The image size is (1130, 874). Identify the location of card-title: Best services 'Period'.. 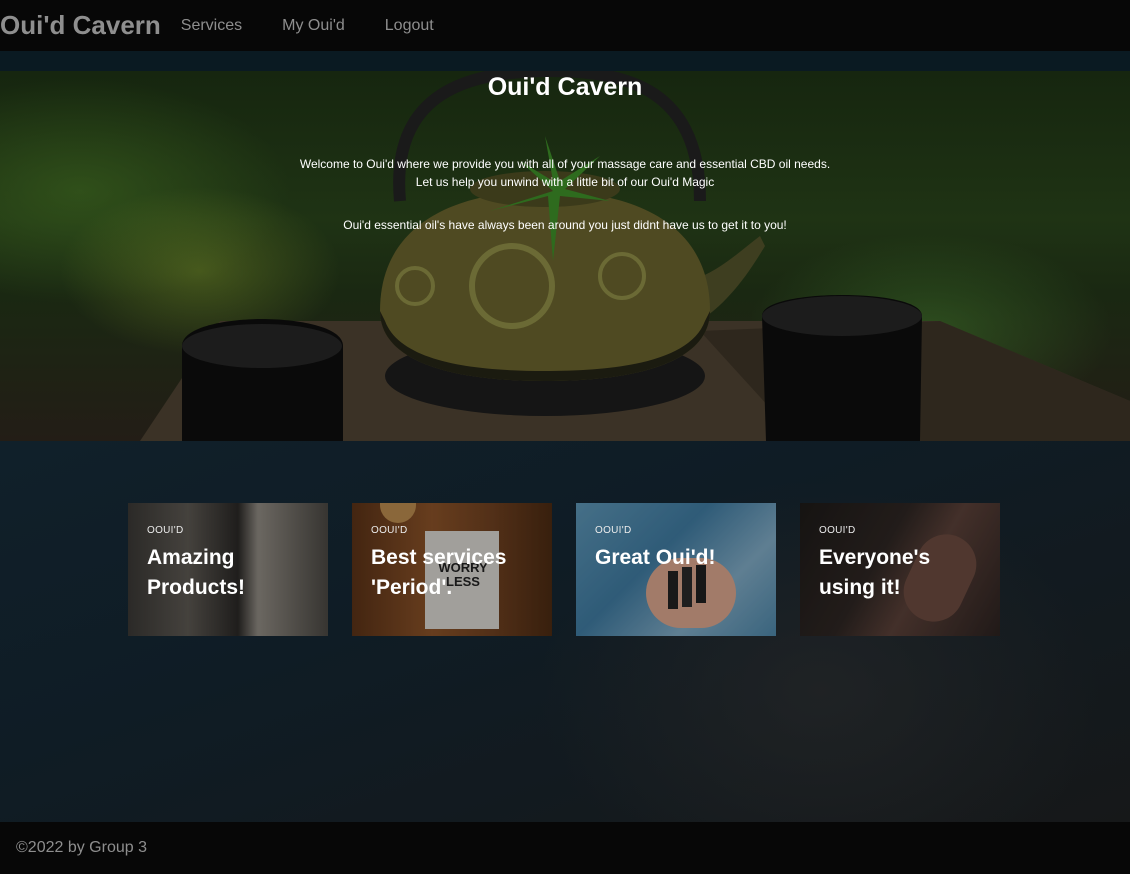
(439, 572).